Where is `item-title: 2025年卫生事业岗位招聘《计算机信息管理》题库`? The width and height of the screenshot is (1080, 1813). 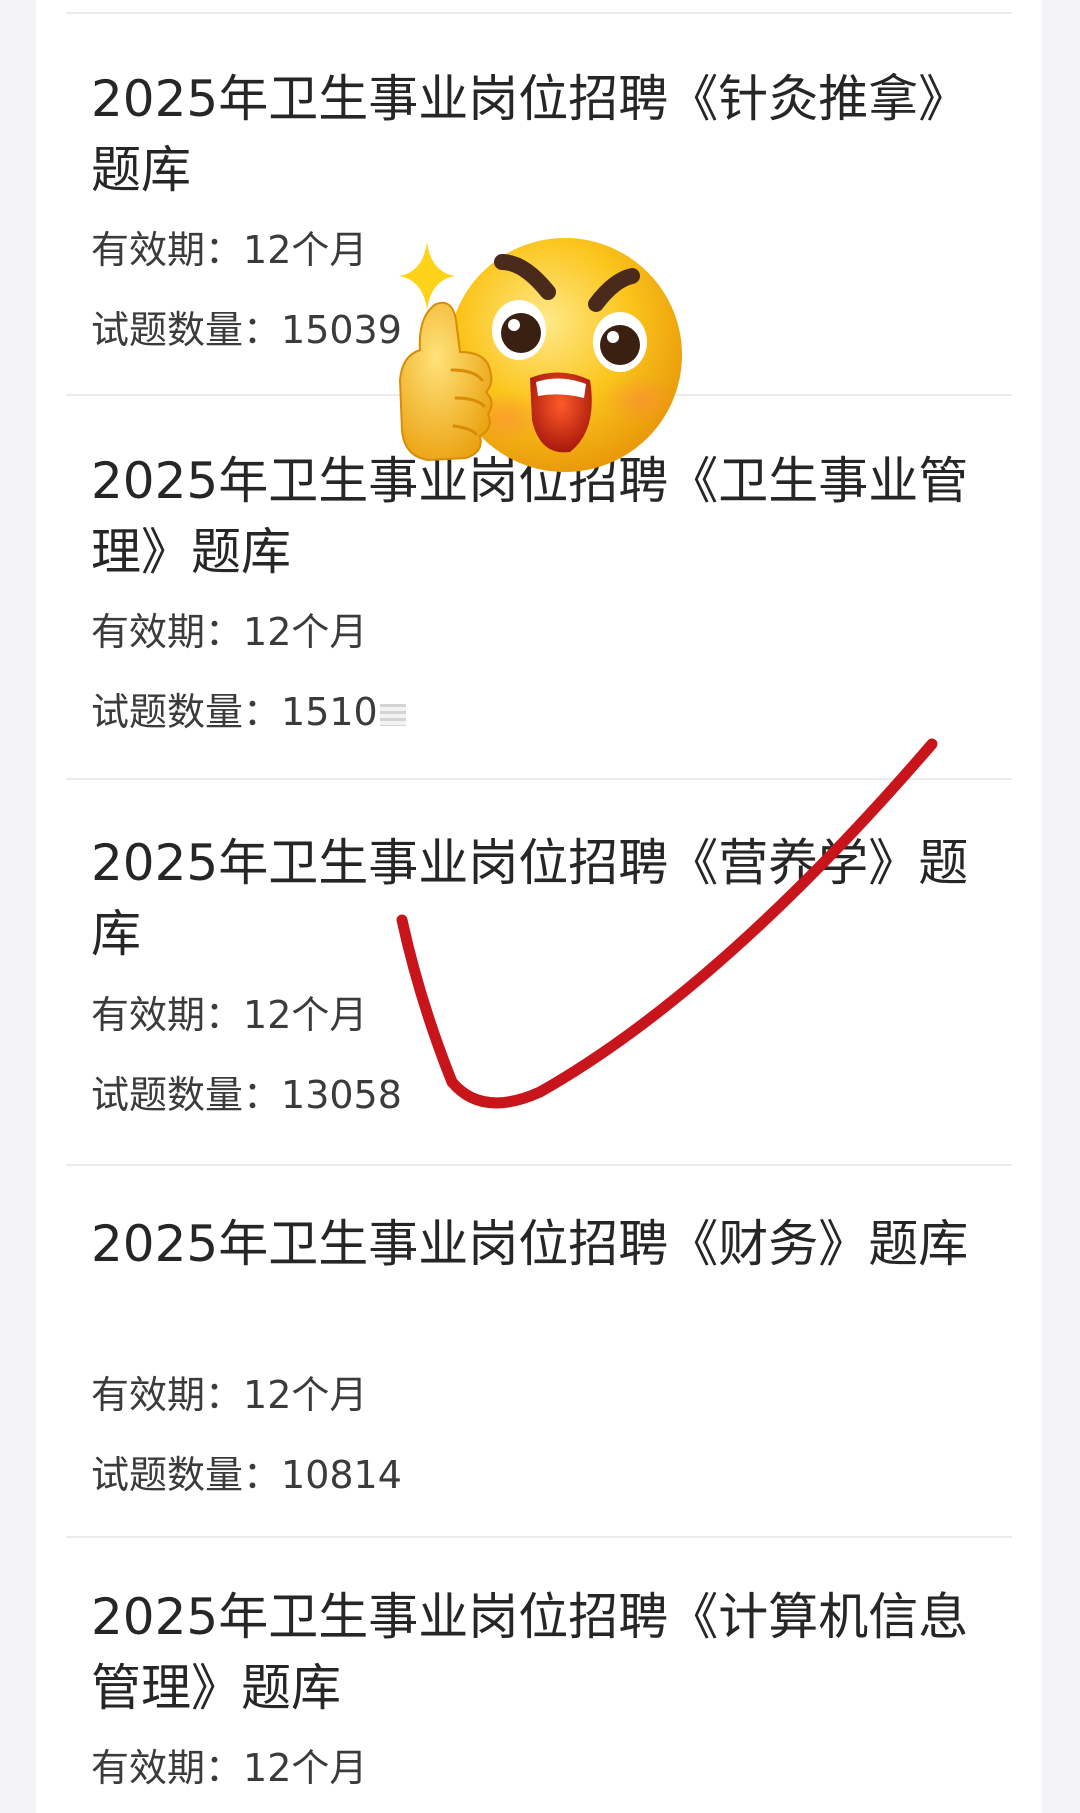 item-title: 2025年卫生事业岗位招聘《计算机信息管理》题库 is located at coordinates (530, 1652).